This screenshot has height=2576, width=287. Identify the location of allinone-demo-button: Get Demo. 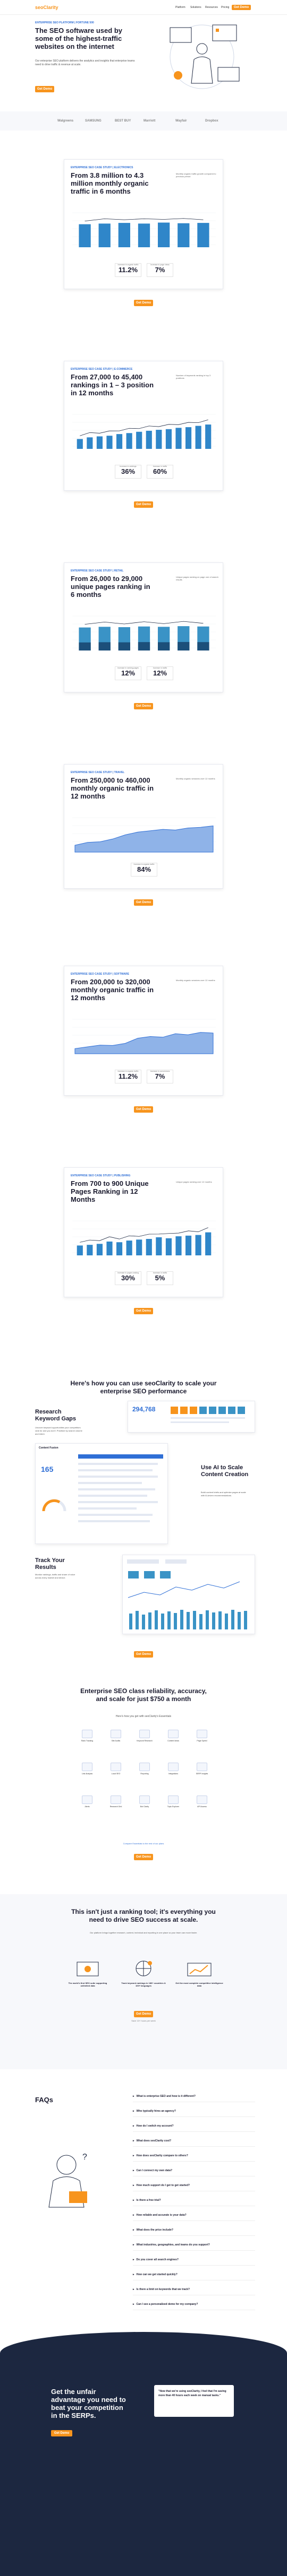
(143, 2014).